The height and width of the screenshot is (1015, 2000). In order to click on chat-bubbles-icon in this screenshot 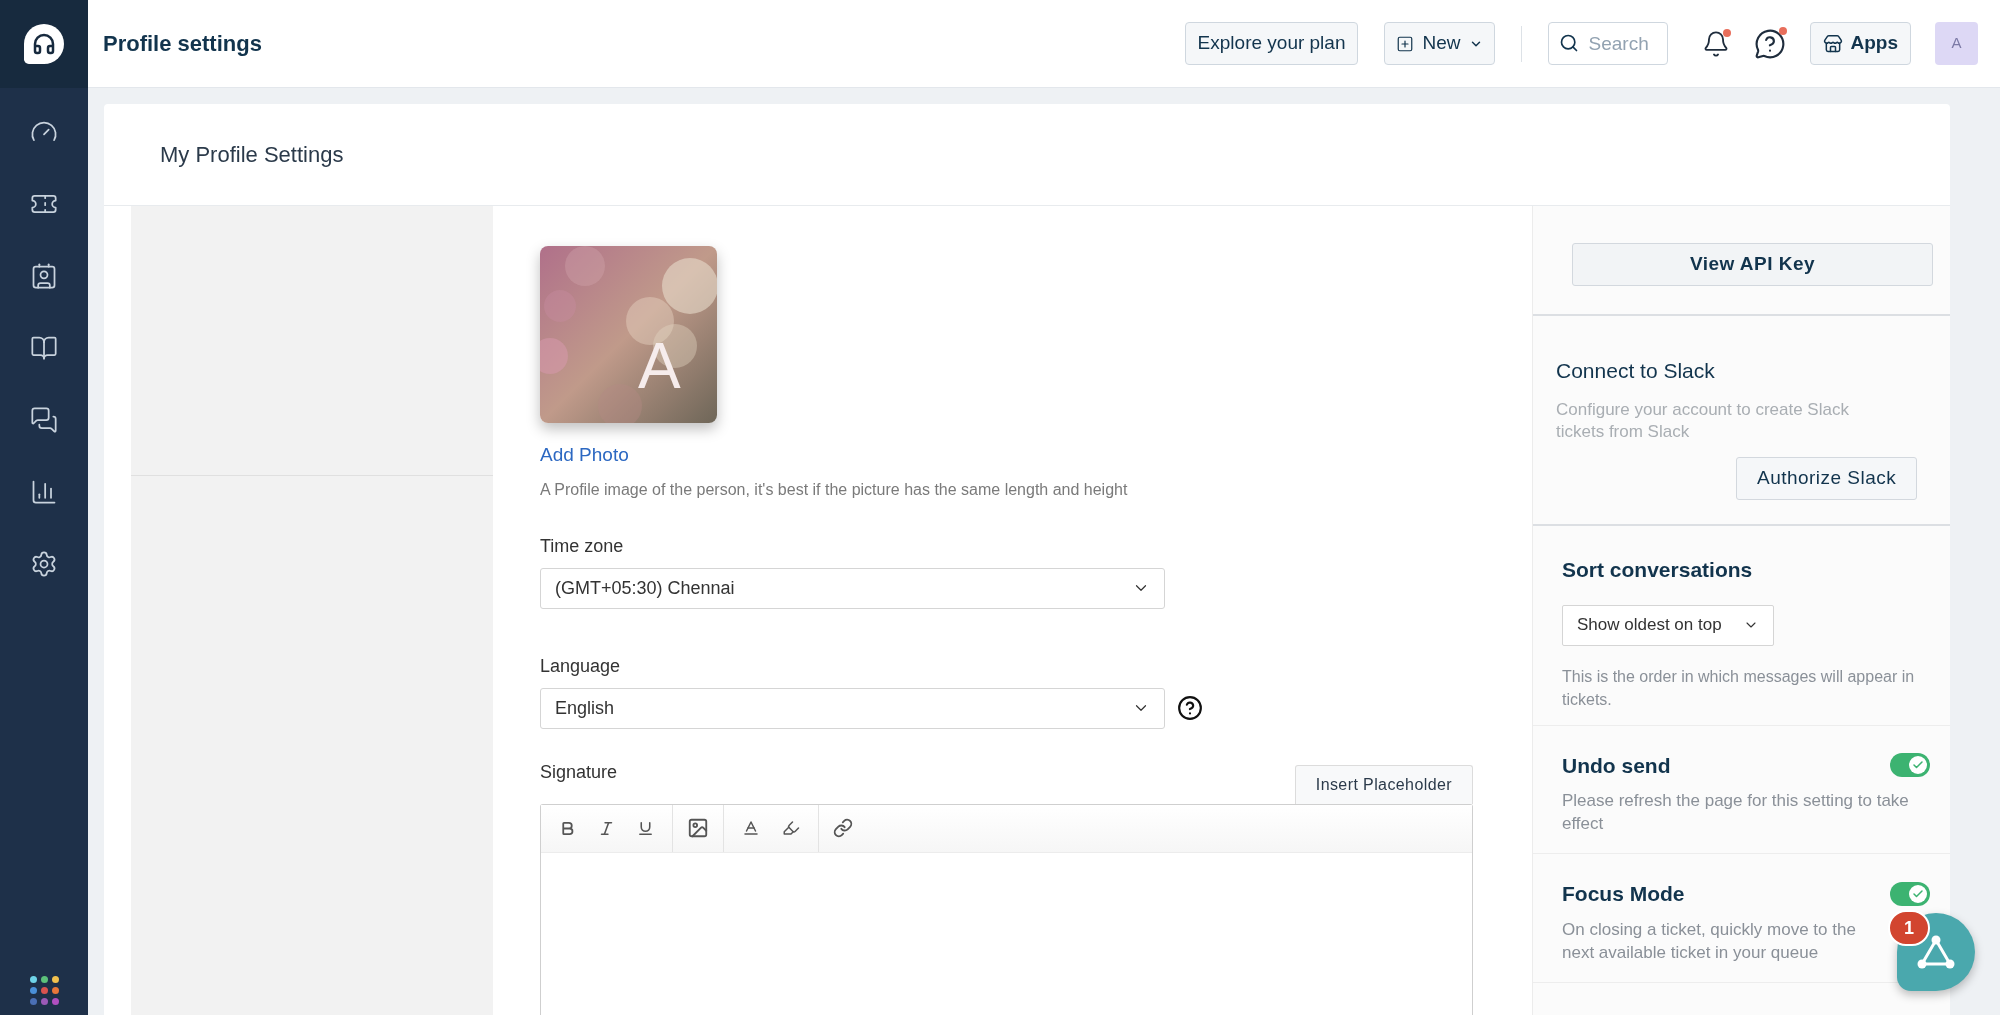, I will do `click(44, 420)`.